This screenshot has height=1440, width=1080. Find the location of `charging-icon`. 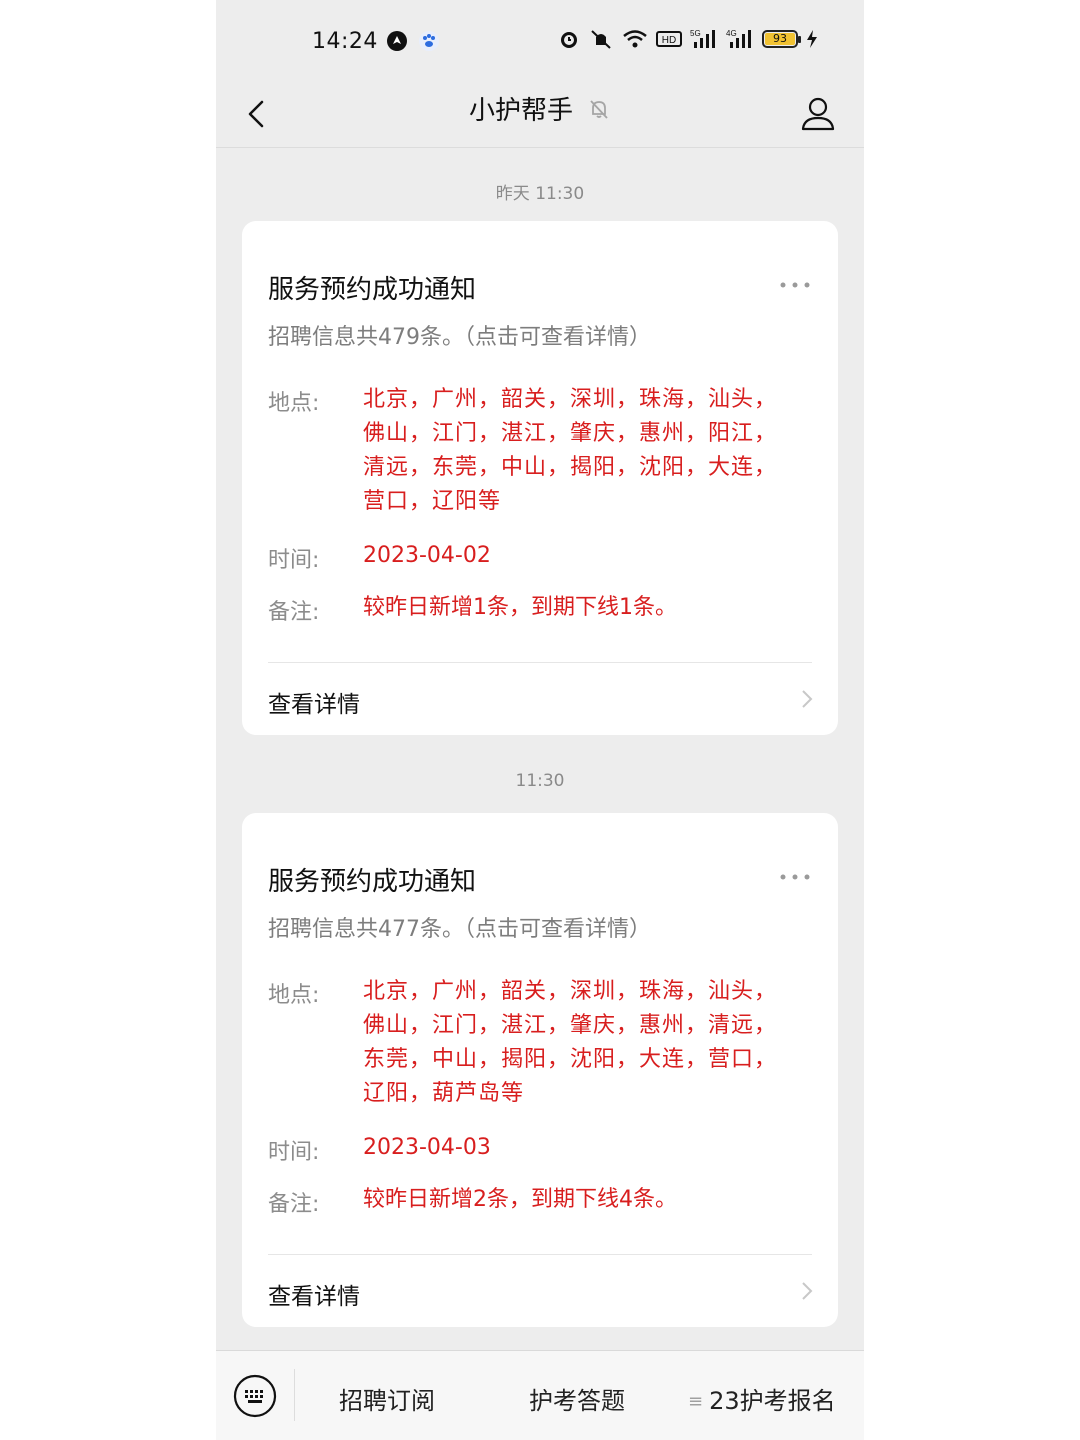

charging-icon is located at coordinates (812, 39).